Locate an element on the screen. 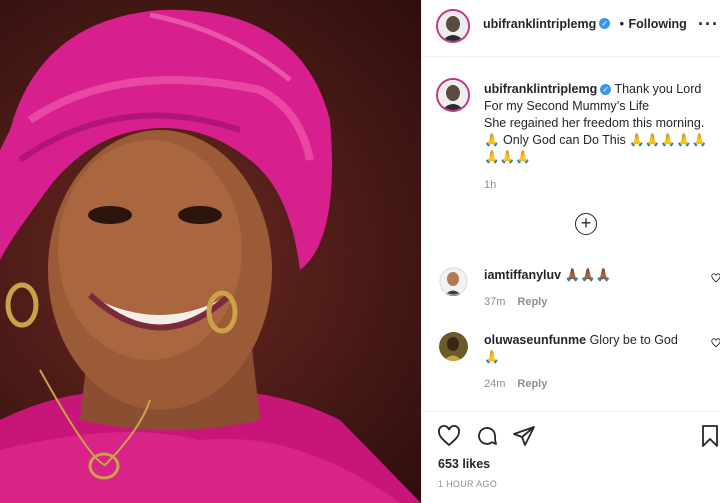  caption-username: ubifranklintriplemg is located at coordinates (540, 89).